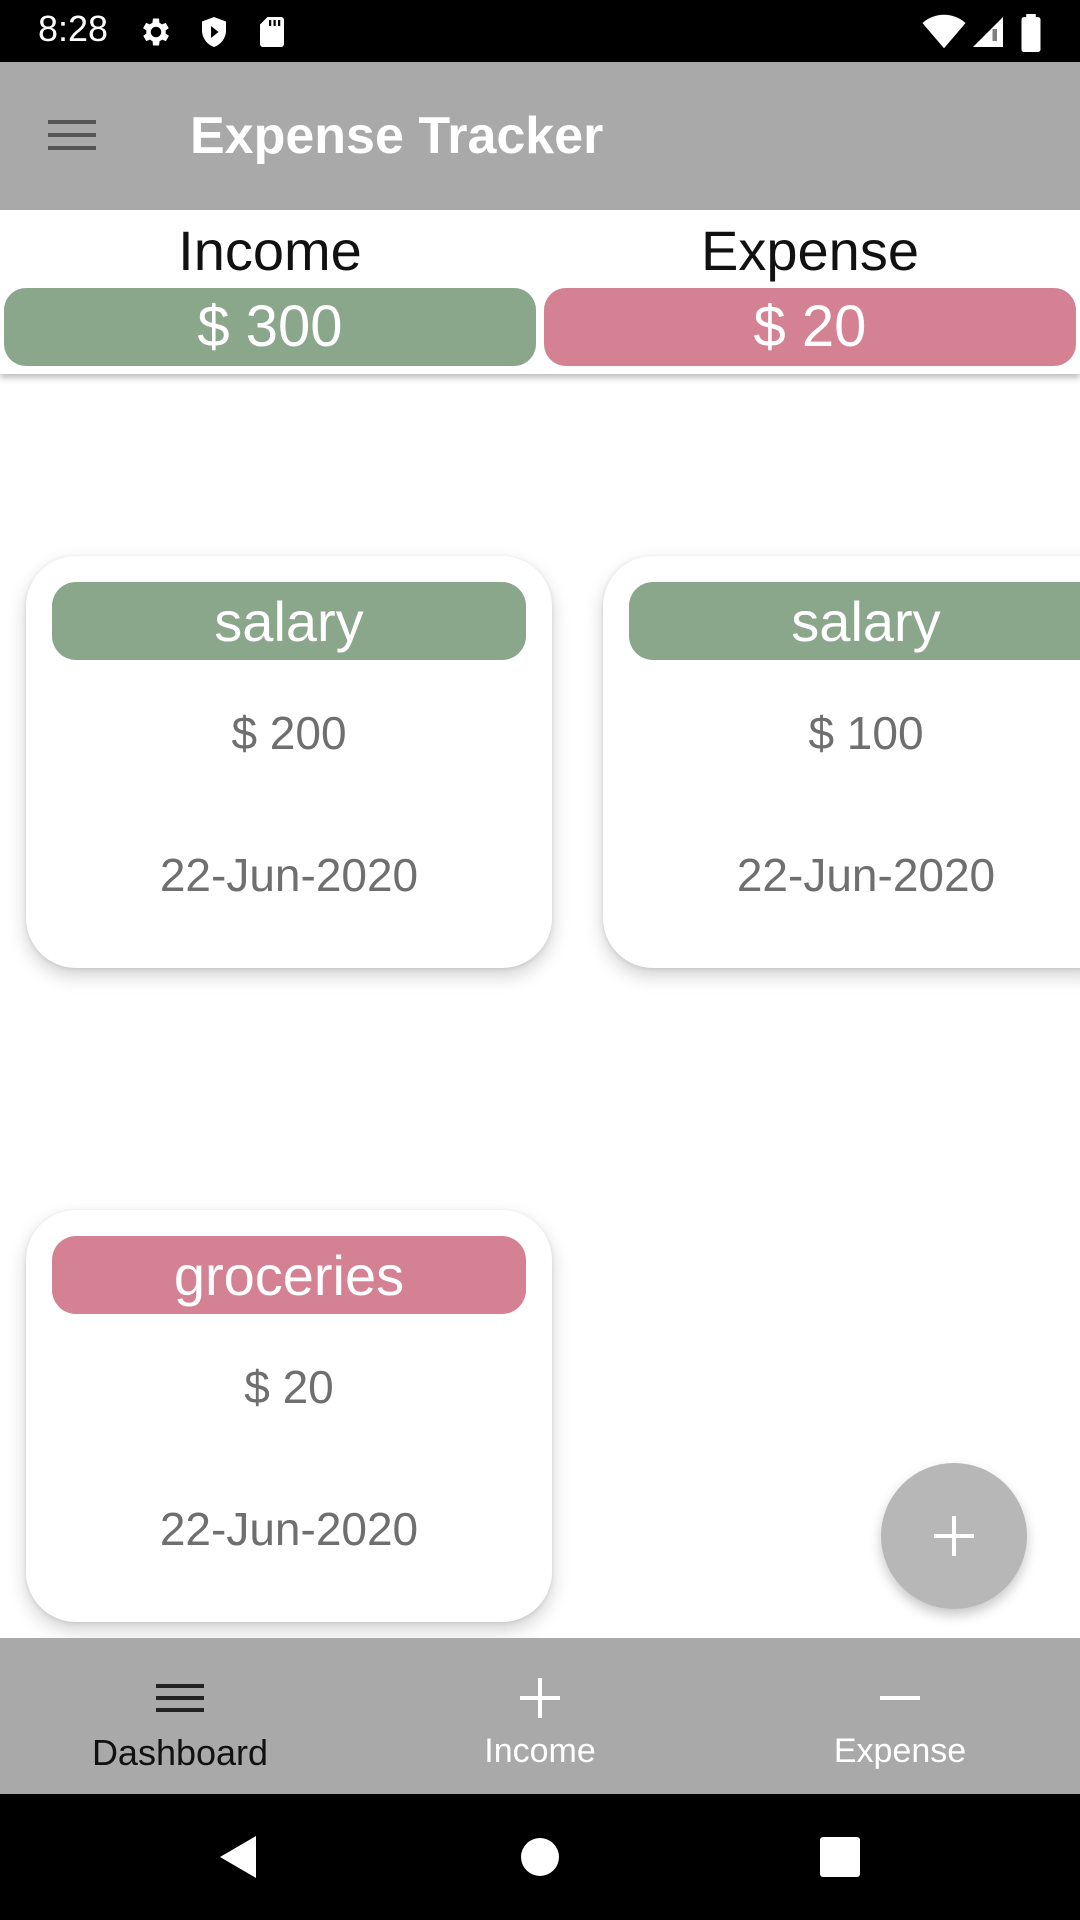 The height and width of the screenshot is (1920, 1080). I want to click on system-nav-bar, so click(540, 1857).